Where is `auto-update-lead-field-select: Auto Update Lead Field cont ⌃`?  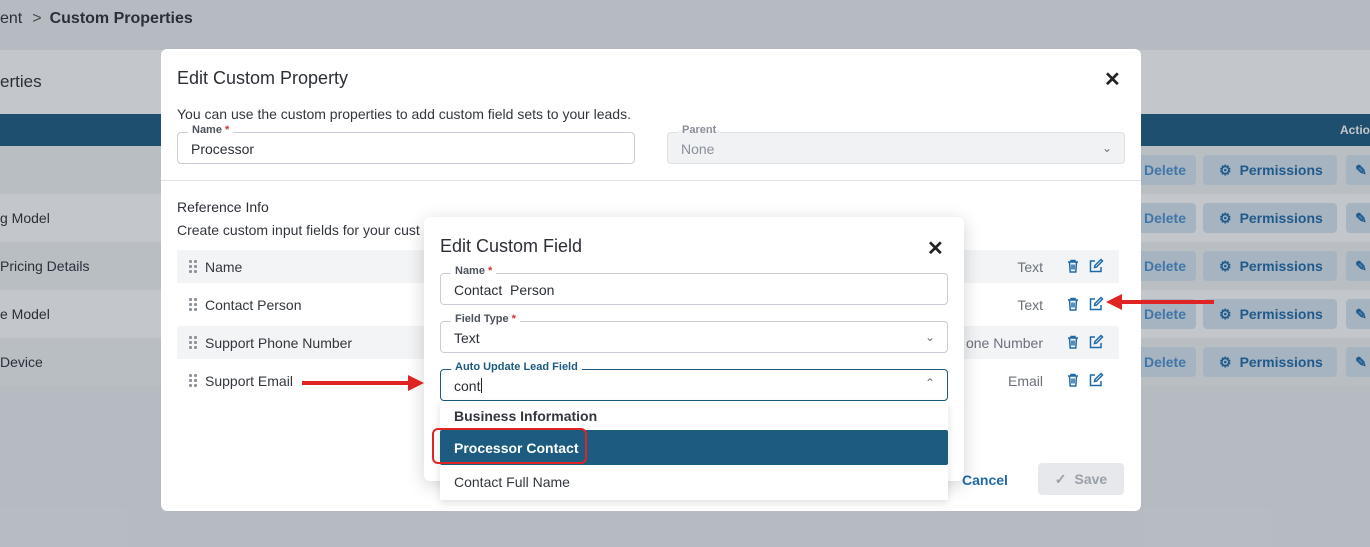
auto-update-lead-field-select: Auto Update Lead Field cont ⌃ is located at coordinates (694, 381).